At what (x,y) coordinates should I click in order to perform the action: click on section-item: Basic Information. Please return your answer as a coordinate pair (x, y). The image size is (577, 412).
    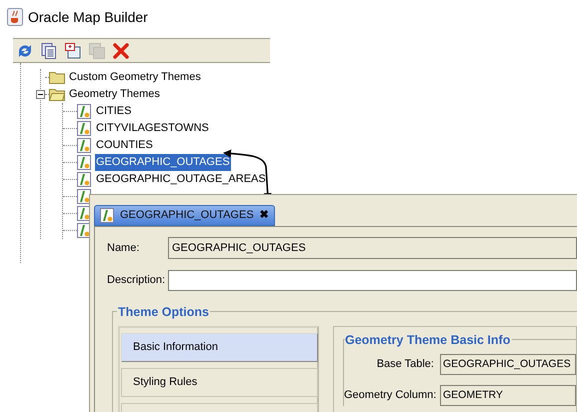
    Looking at the image, I should click on (219, 347).